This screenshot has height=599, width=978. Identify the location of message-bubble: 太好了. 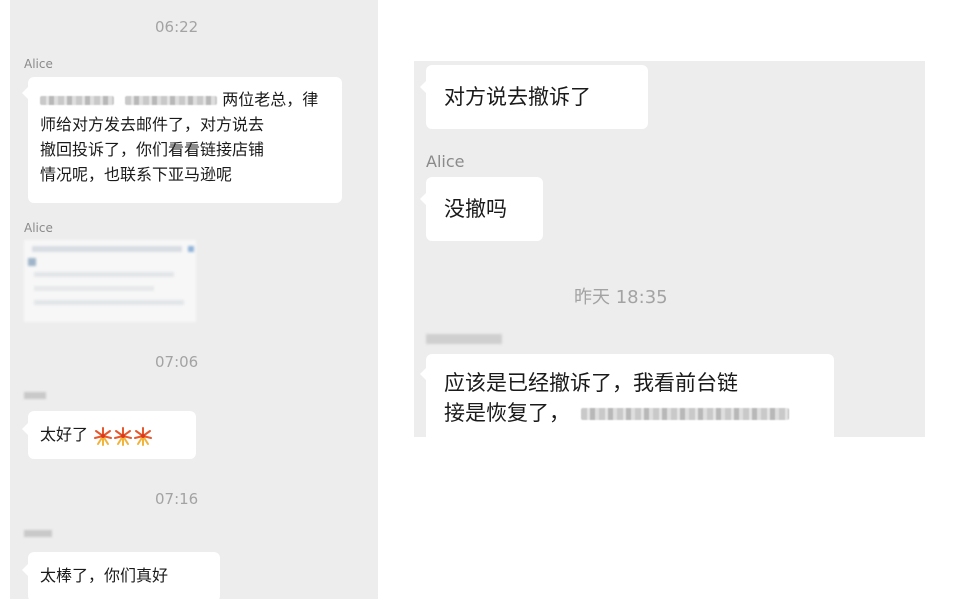
(109, 435).